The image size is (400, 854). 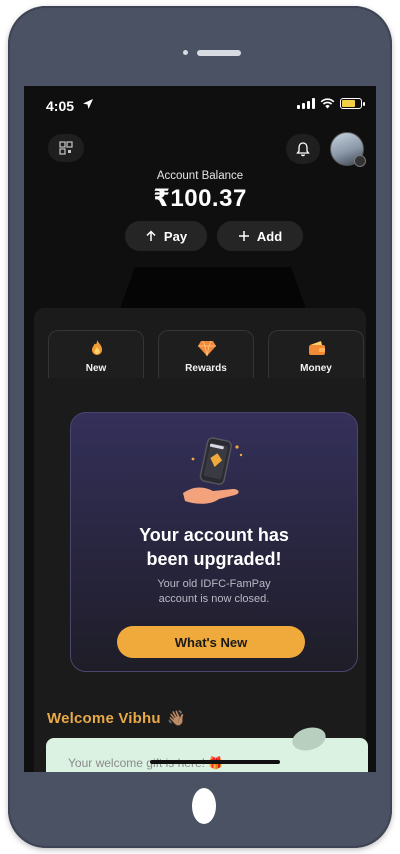 I want to click on welcome-text: Welcome Vibhu, so click(x=104, y=718).